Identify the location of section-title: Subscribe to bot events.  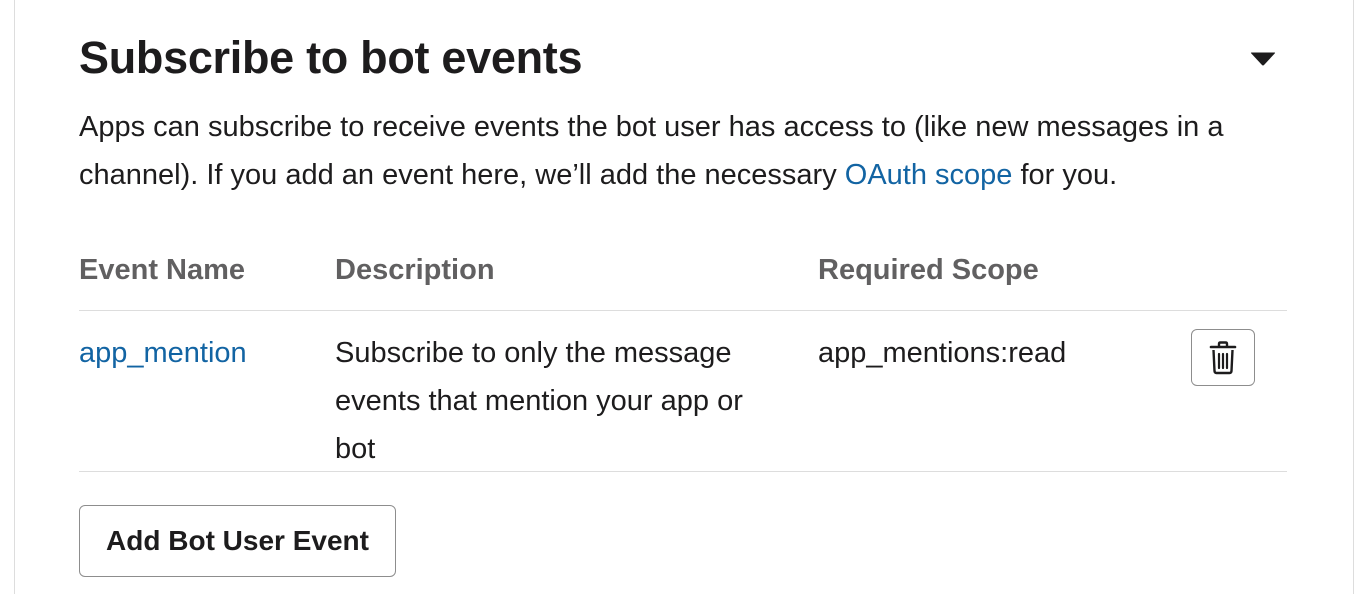
(331, 57).